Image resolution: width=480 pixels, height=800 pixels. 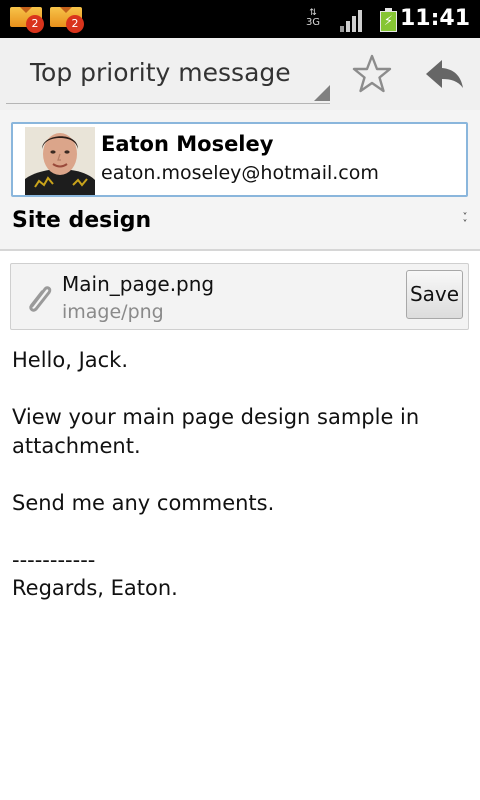 What do you see at coordinates (138, 284) in the screenshot?
I see `attachment-filename: Main_page.png` at bounding box center [138, 284].